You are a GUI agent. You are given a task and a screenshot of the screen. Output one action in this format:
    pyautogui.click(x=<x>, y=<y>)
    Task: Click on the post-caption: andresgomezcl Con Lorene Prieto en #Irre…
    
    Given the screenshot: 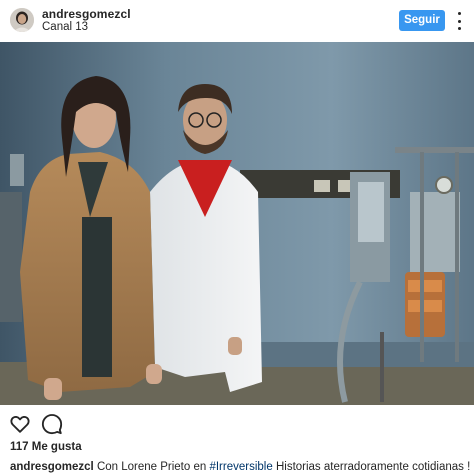 What is the action you would take?
    pyautogui.click(x=240, y=467)
    